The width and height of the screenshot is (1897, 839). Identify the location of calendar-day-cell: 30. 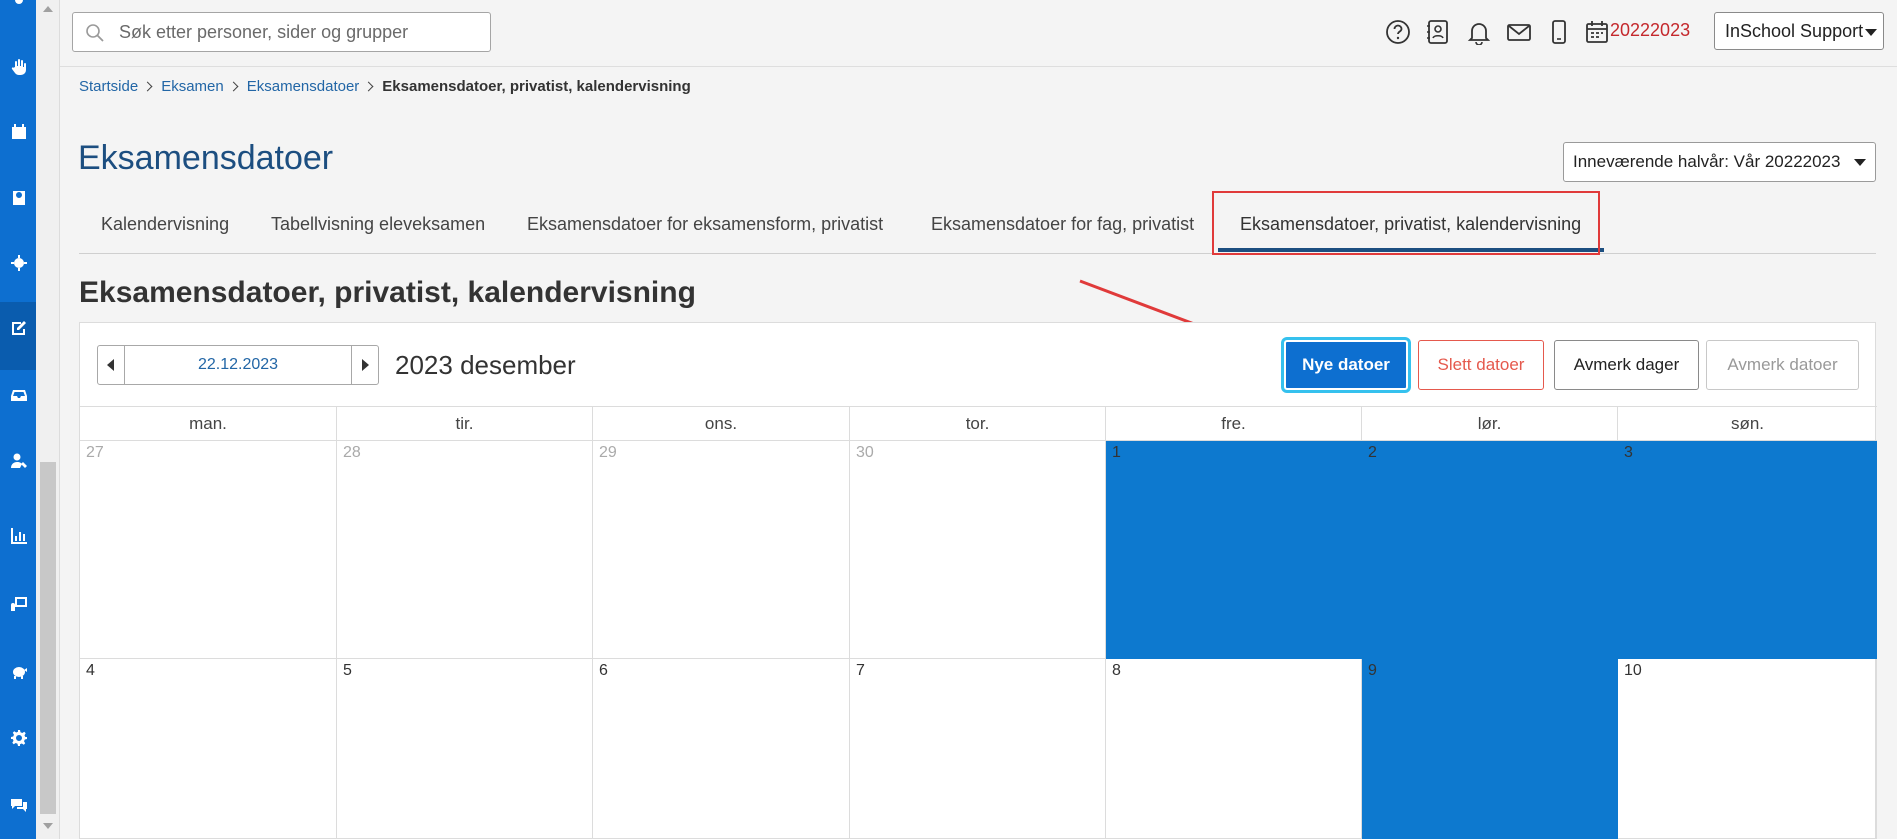
(978, 550).